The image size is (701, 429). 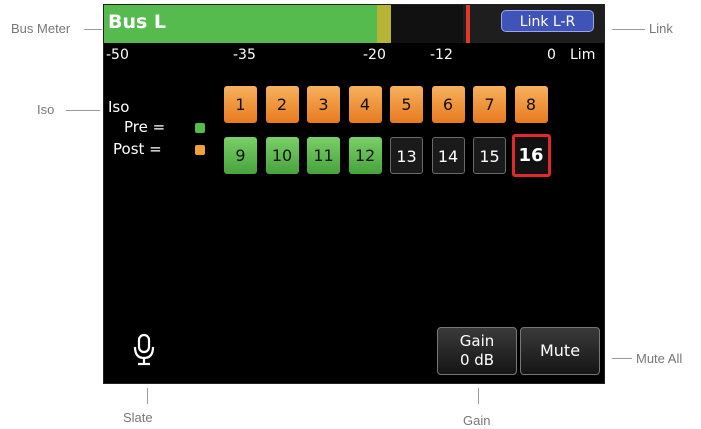 What do you see at coordinates (406, 155) in the screenshot?
I see `iso-channel-button: 13` at bounding box center [406, 155].